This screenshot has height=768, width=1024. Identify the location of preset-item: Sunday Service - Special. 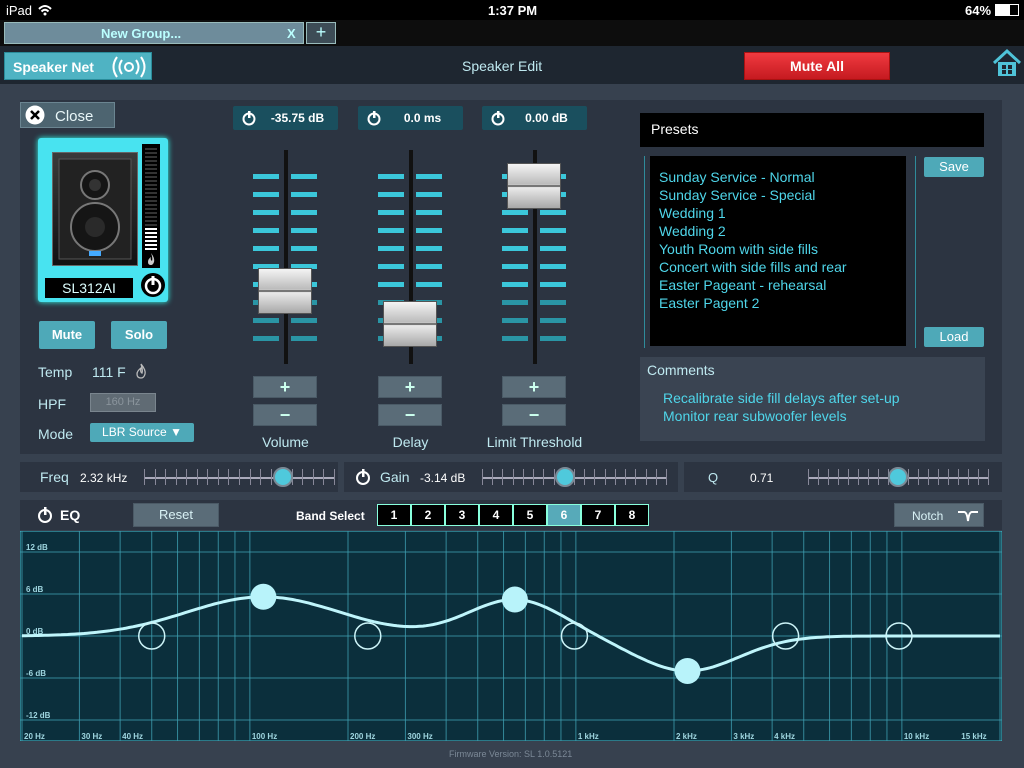
(753, 195).